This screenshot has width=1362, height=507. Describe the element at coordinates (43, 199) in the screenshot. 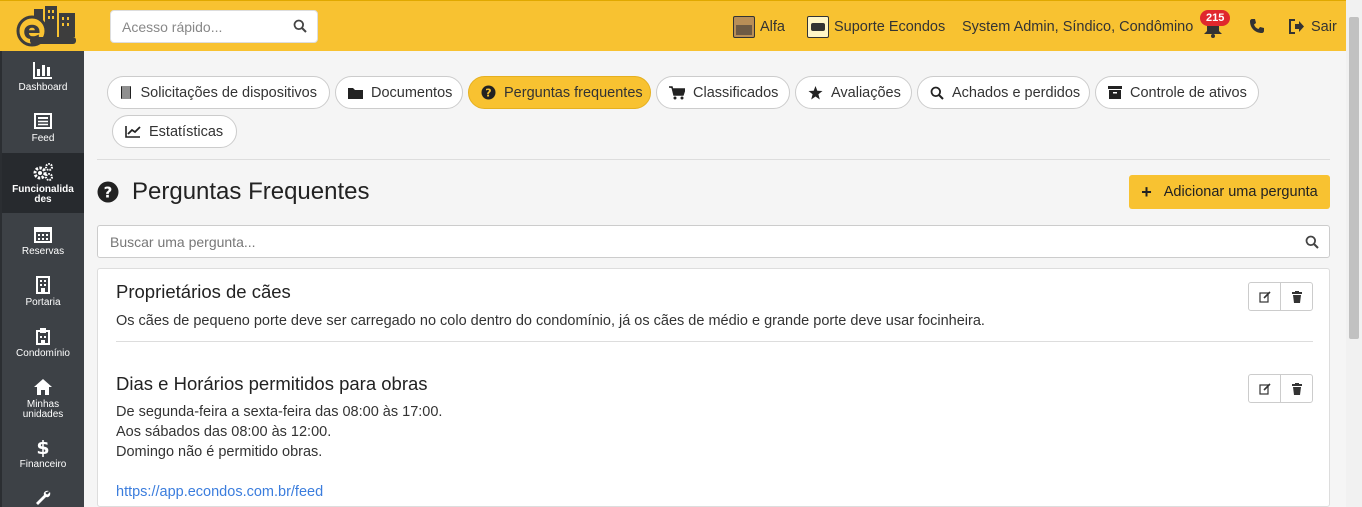

I see `sidebar-label-line2: des` at that location.